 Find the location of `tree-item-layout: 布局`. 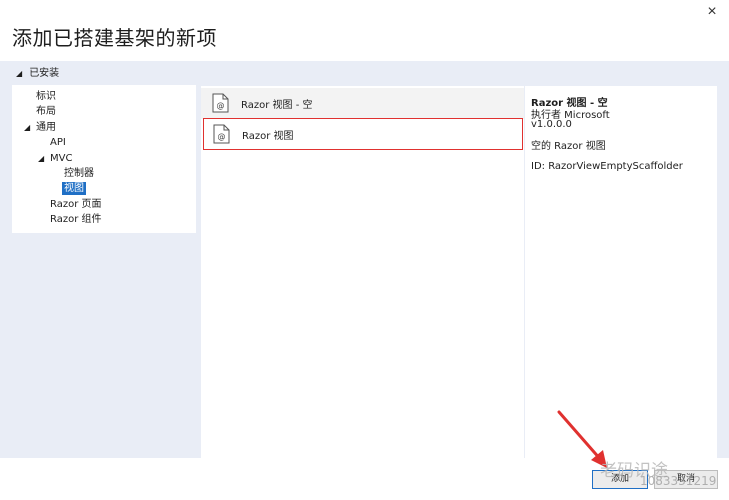

tree-item-layout: 布局 is located at coordinates (46, 111).